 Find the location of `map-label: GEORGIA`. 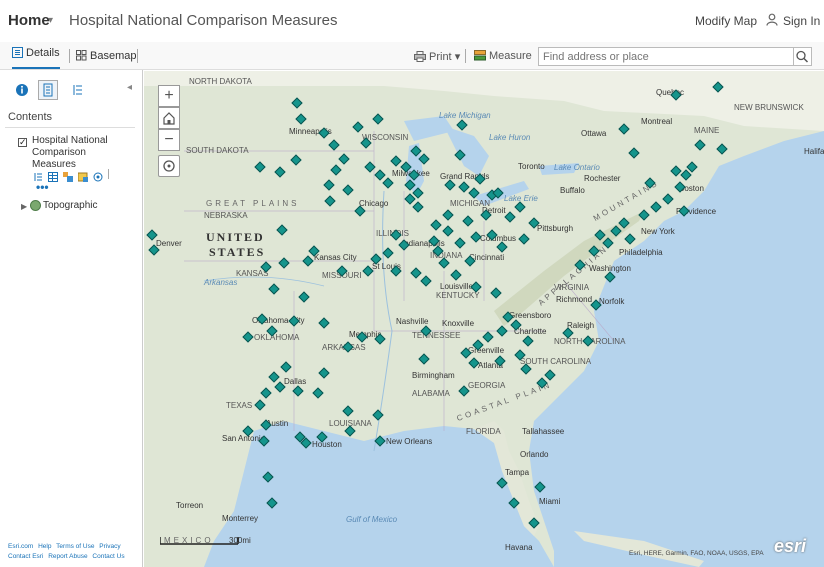

map-label: GEORGIA is located at coordinates (487, 385).